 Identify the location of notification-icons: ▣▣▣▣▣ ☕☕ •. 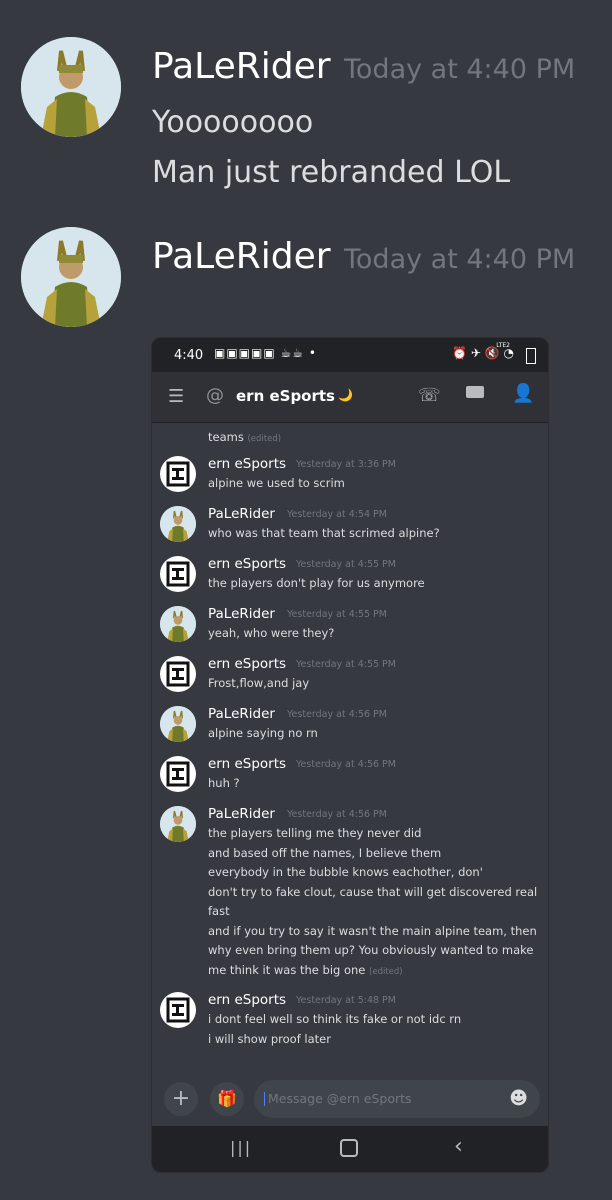
(265, 353).